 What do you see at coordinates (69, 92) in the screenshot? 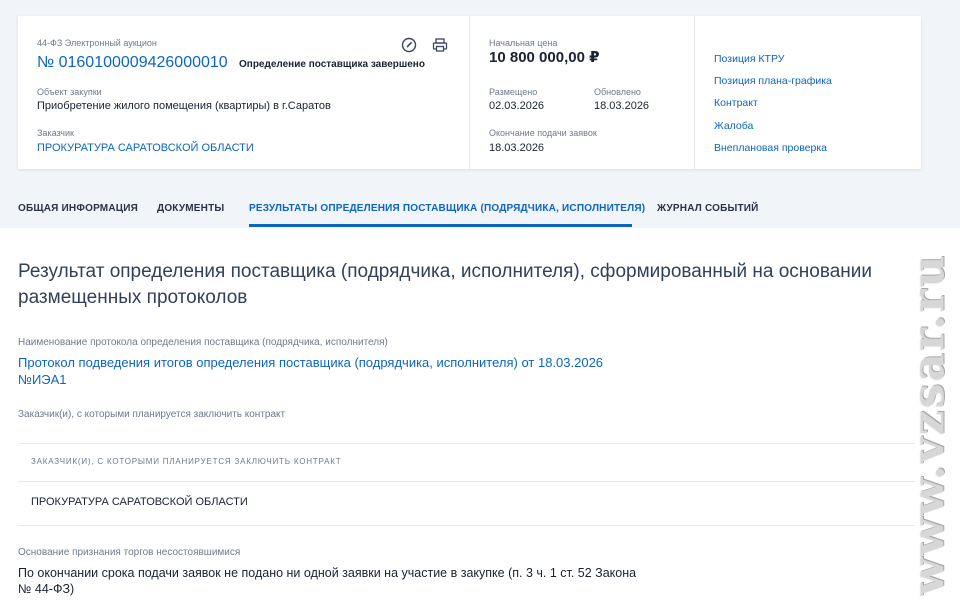
I see `object-label: Объект закупки` at bounding box center [69, 92].